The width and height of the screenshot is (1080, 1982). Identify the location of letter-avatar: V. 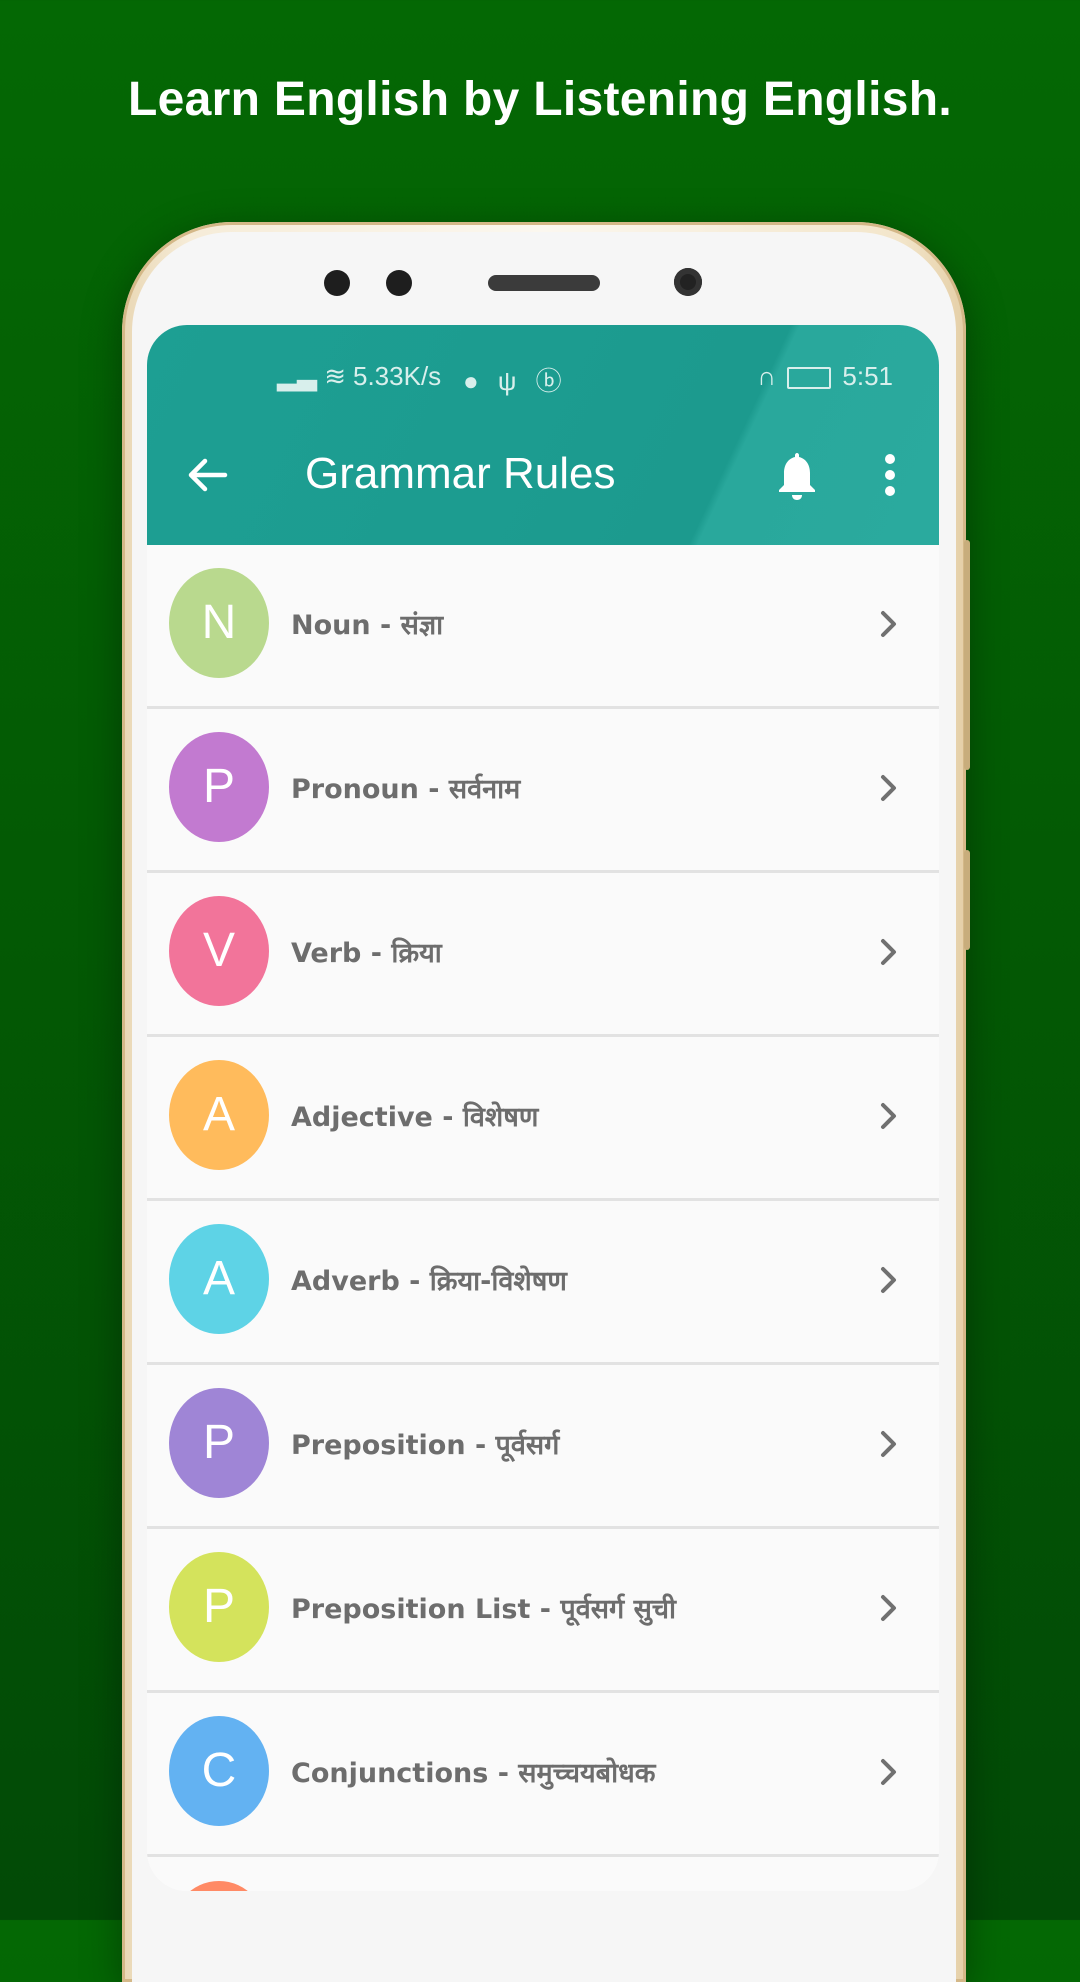
(219, 951).